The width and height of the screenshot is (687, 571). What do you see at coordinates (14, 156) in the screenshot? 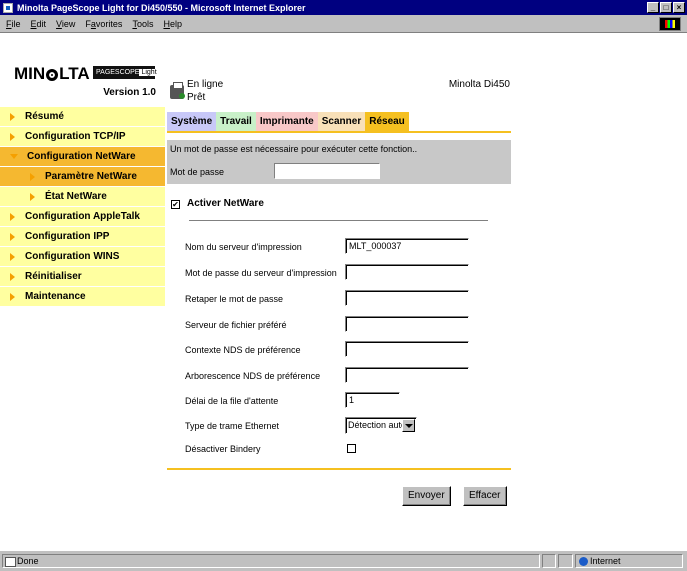
I see `arrow-down-icon` at bounding box center [14, 156].